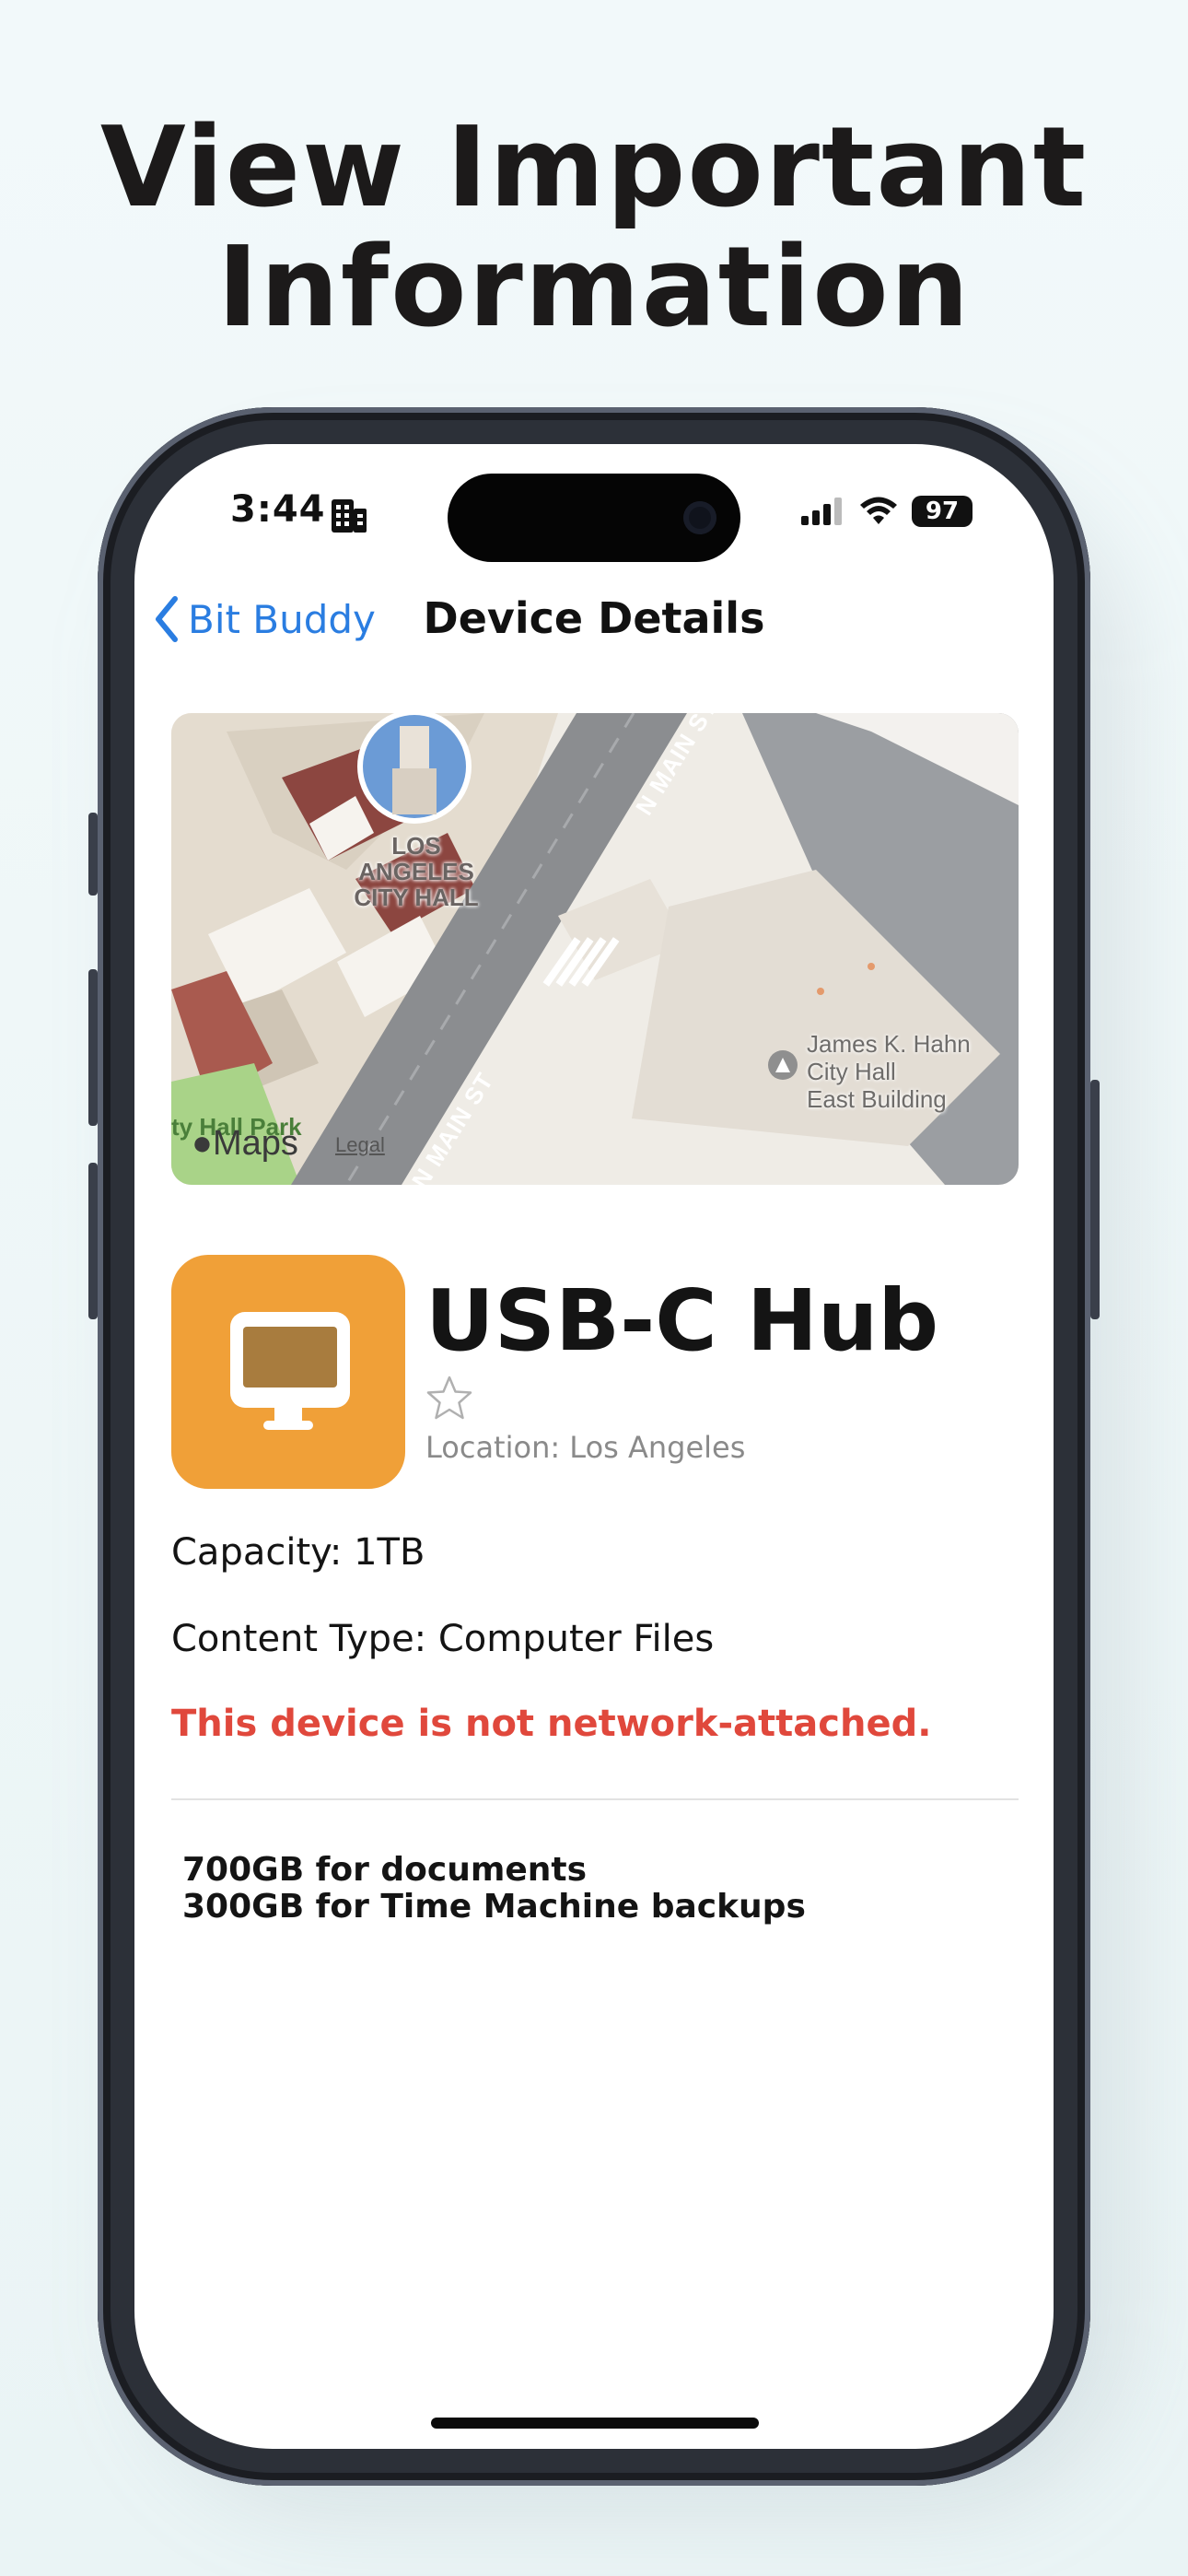 The width and height of the screenshot is (1188, 2576). I want to click on wifi-icon, so click(878, 510).